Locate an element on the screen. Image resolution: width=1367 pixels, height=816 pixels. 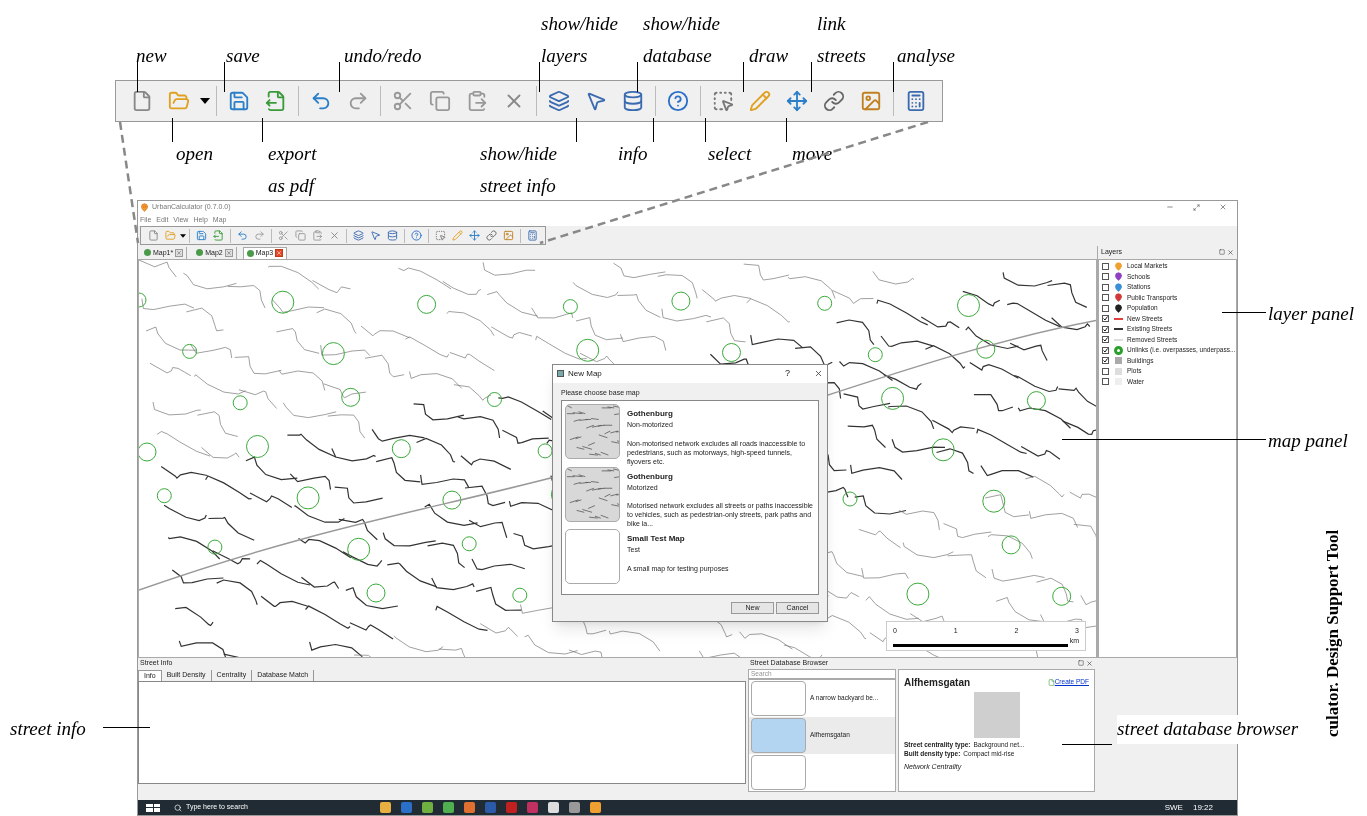
toolbar-callout-label: show/hide layers is located at coordinates (580, 40).